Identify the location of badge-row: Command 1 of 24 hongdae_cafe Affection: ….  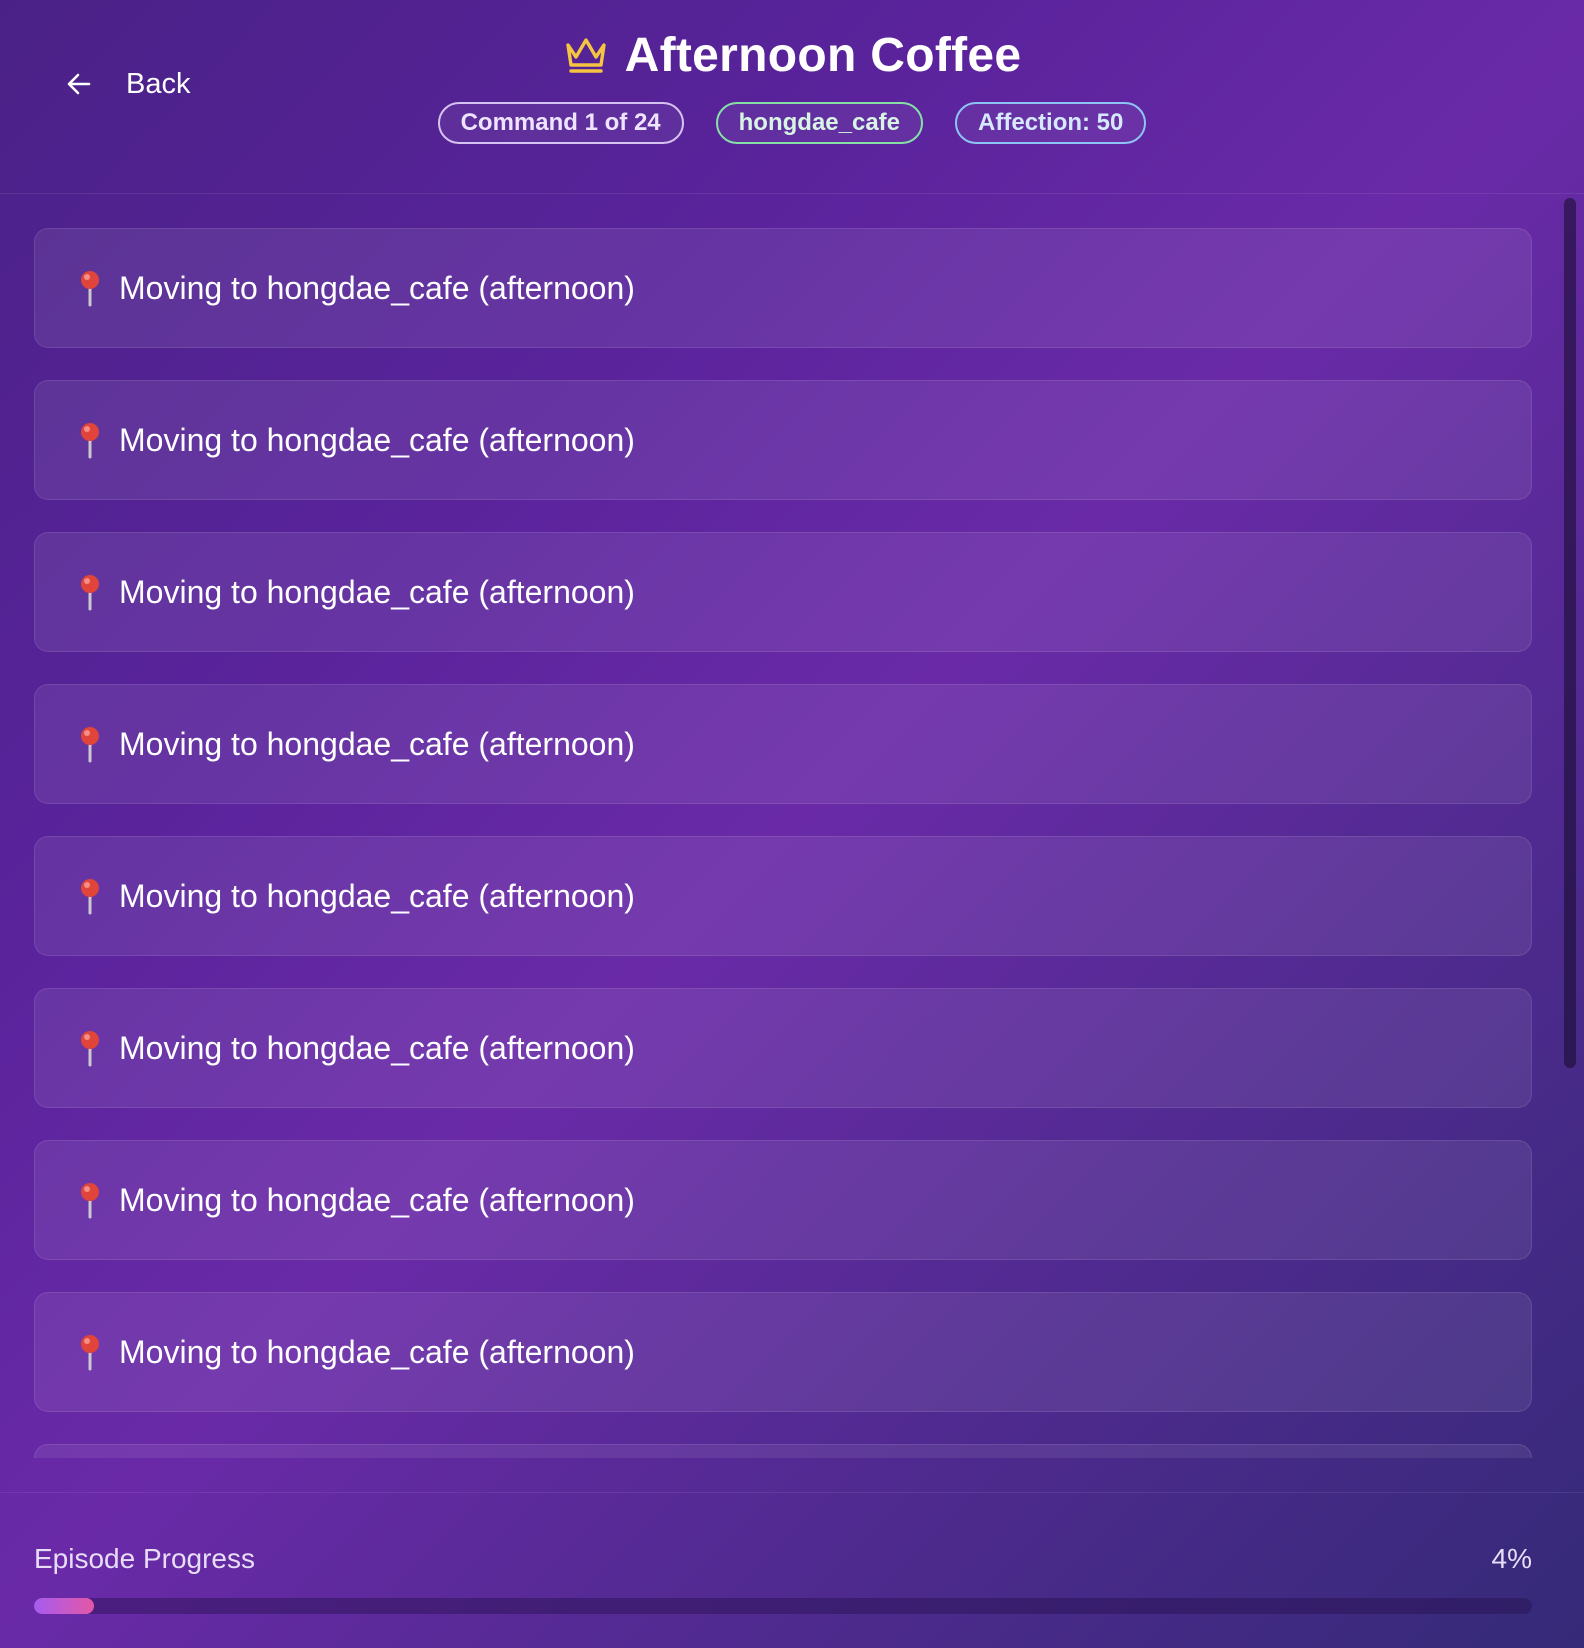
(792, 123).